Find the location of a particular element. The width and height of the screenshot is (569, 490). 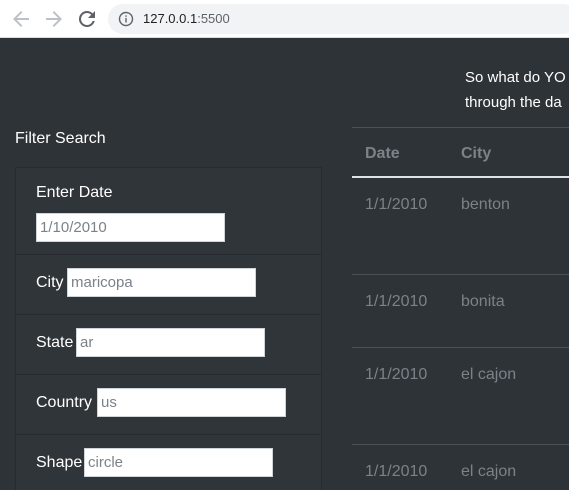

shape-input is located at coordinates (178, 462).